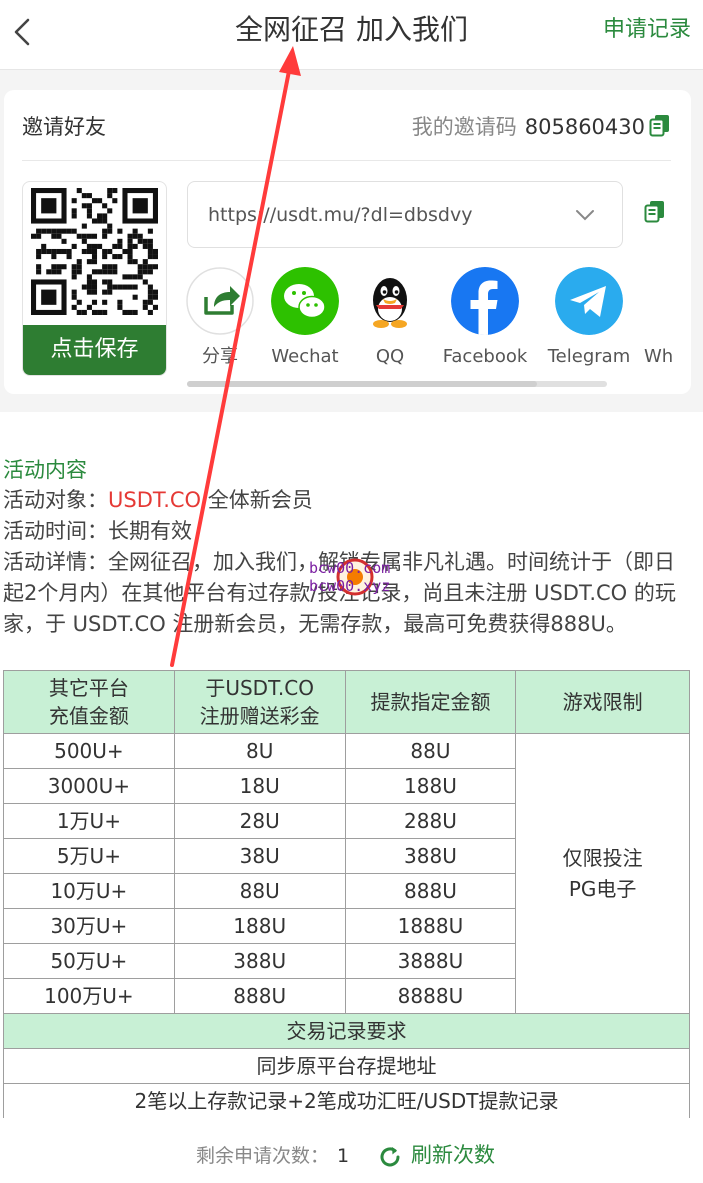 The image size is (703, 1183). What do you see at coordinates (390, 356) in the screenshot?
I see `qq-label: QQ` at bounding box center [390, 356].